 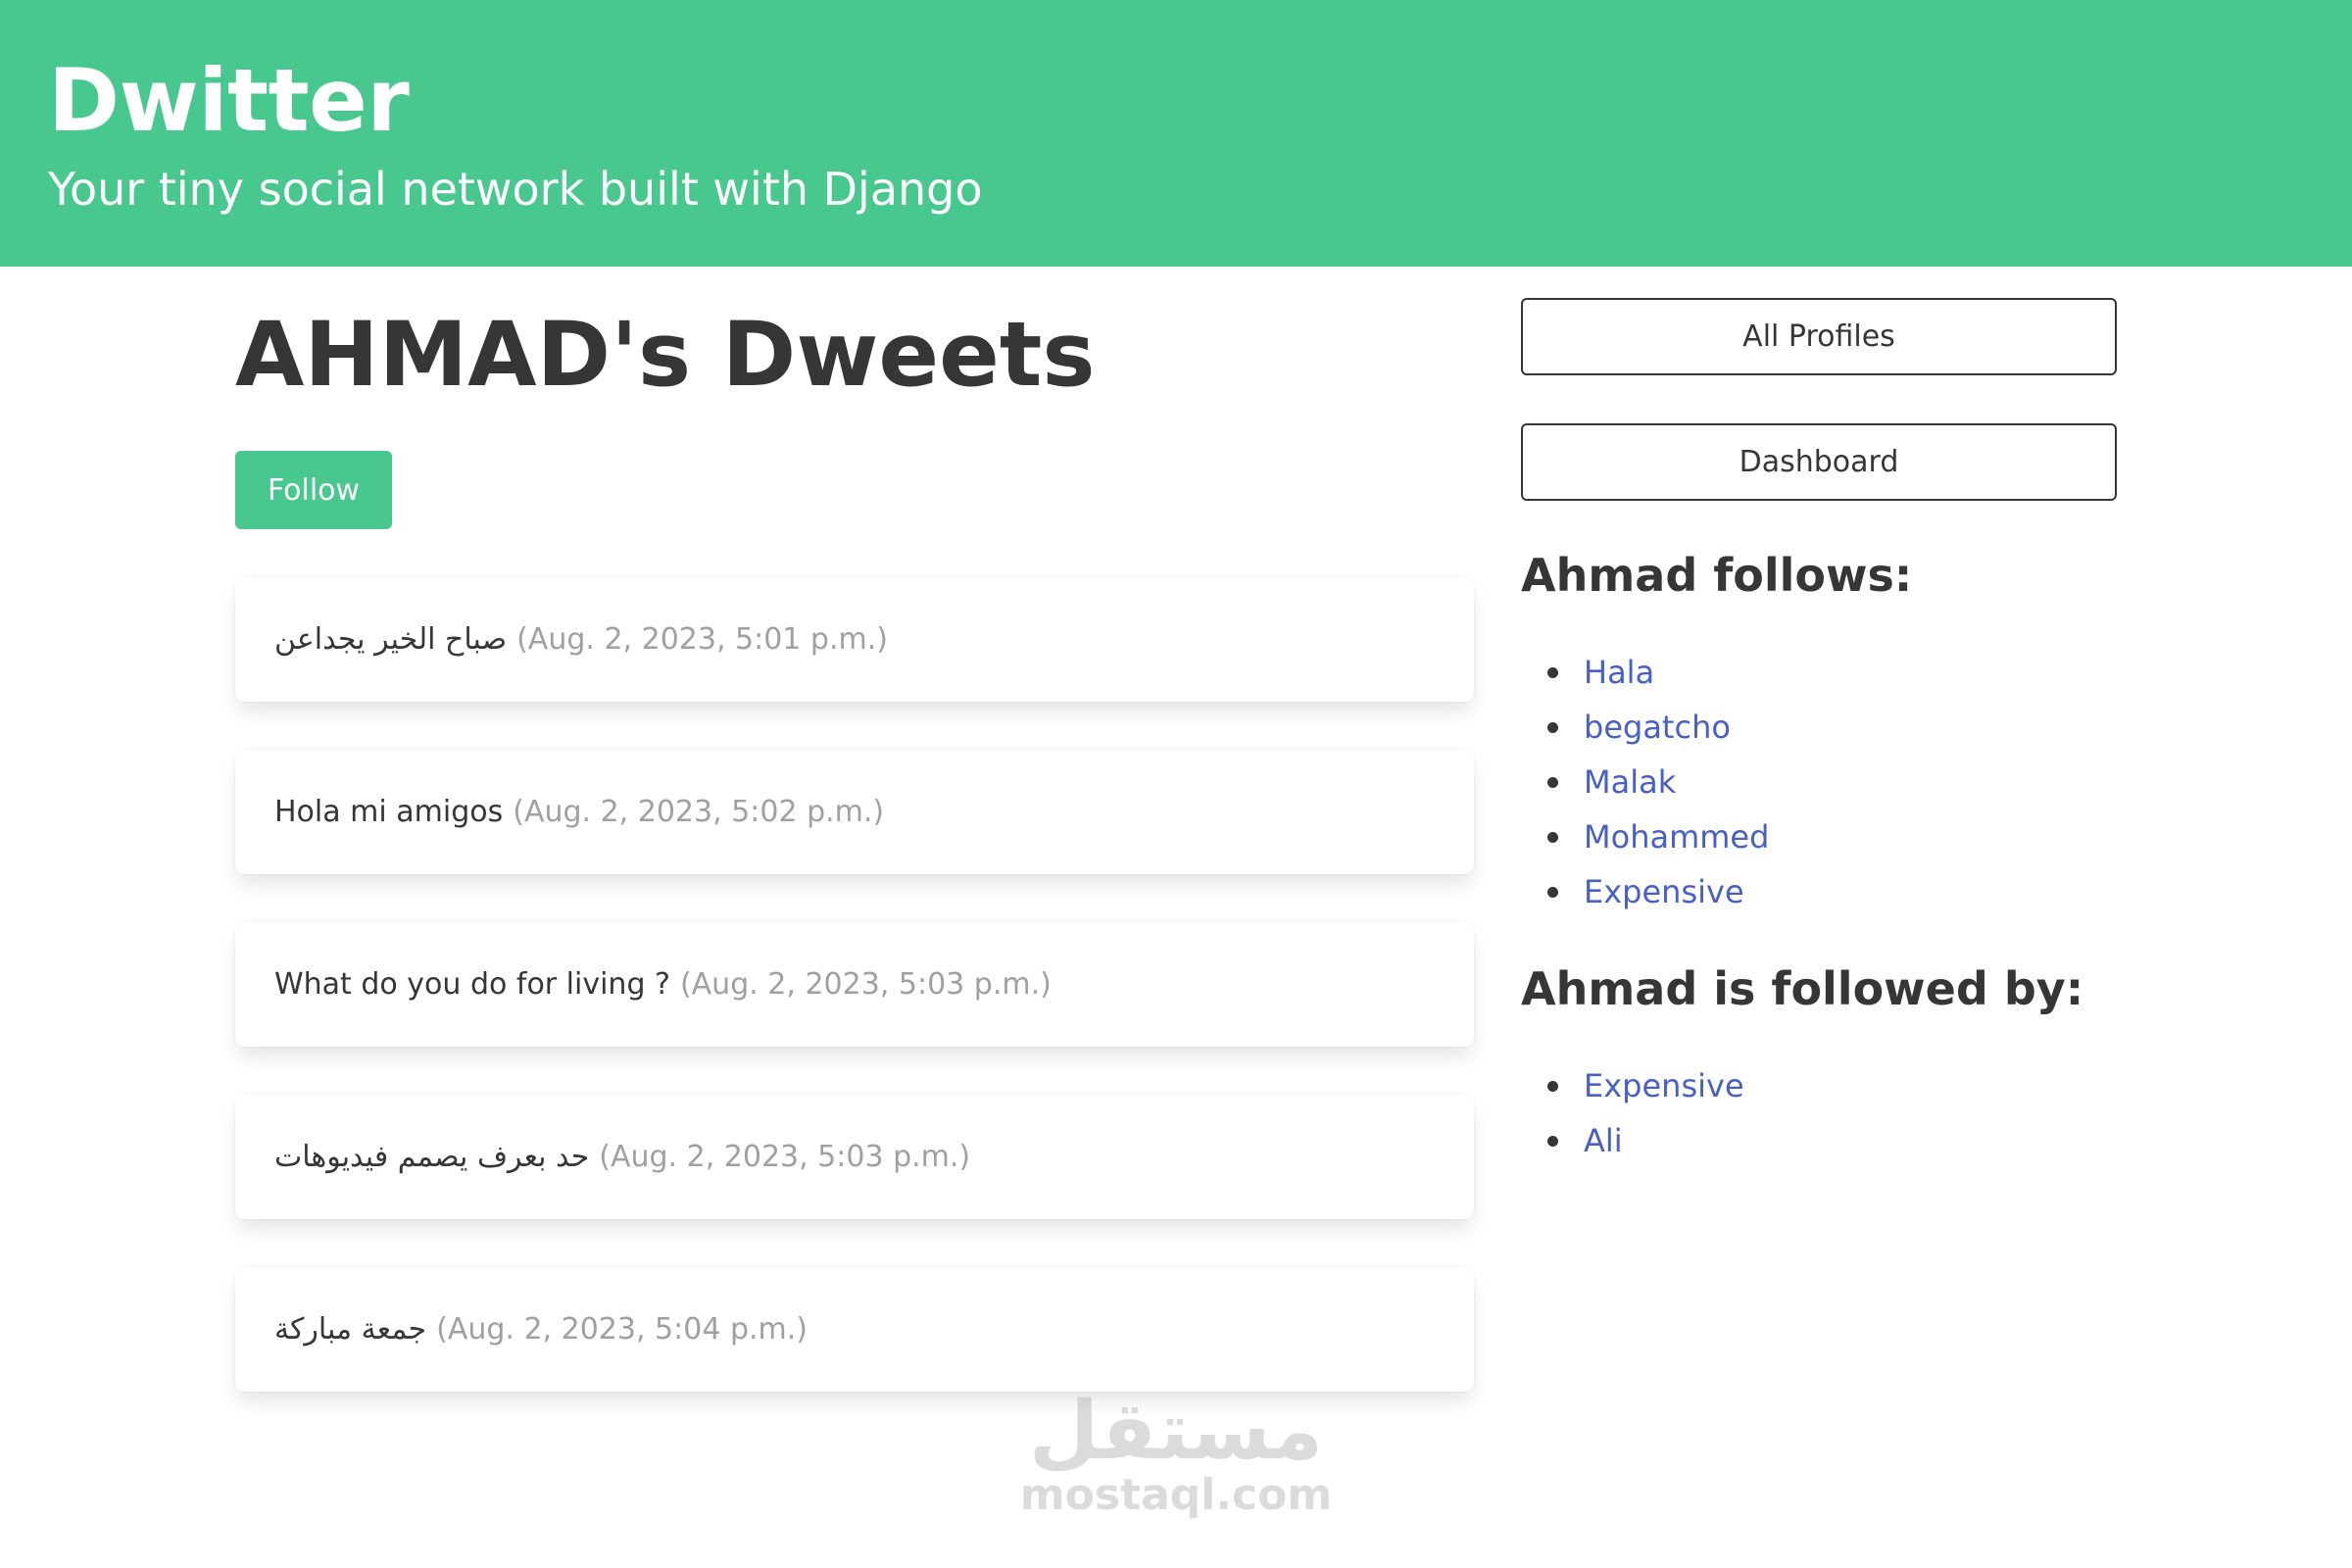 What do you see at coordinates (665, 355) in the screenshot?
I see `page-title: AHMAD's Dweets` at bounding box center [665, 355].